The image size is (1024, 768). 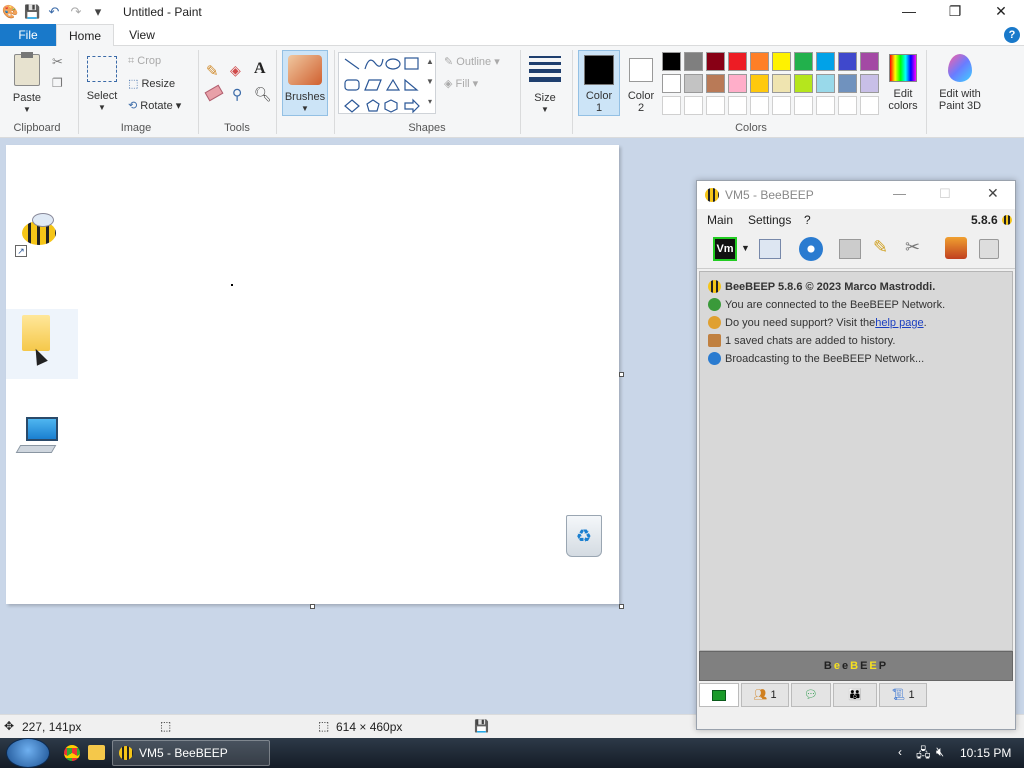 I want to click on home-icon, so click(x=850, y=249).